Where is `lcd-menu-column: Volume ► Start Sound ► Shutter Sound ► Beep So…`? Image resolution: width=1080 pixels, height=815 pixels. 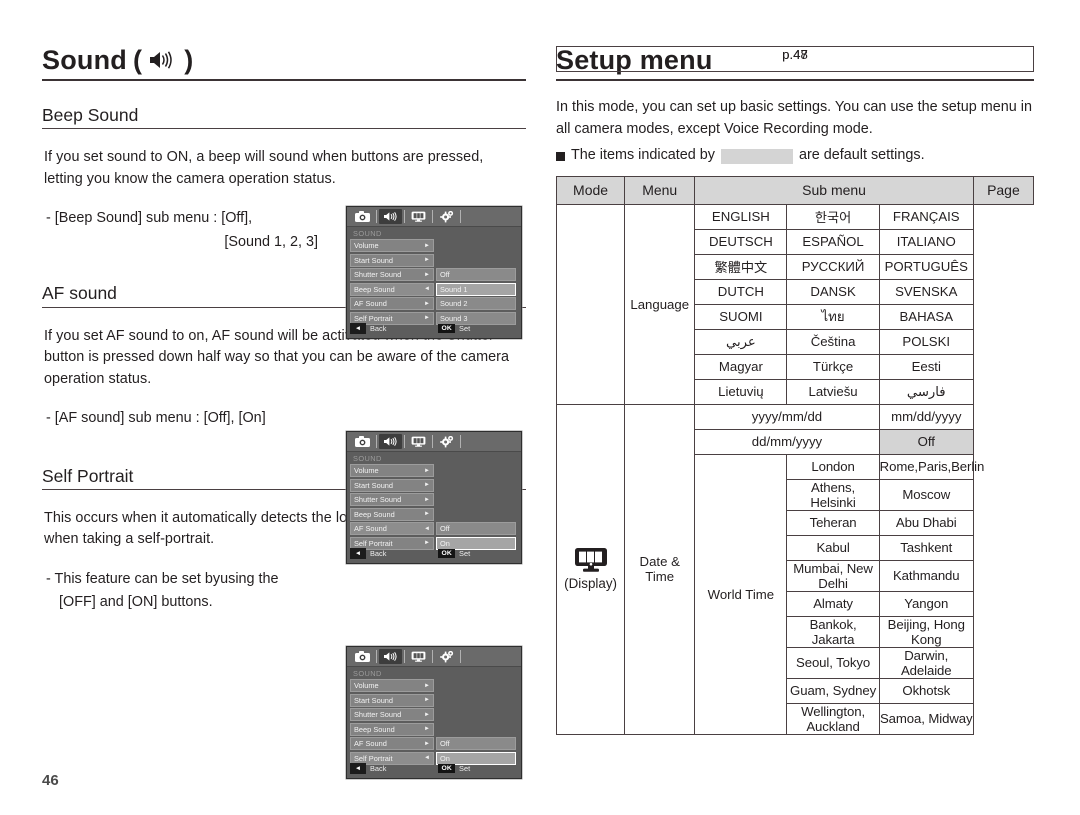 lcd-menu-column: Volume ► Start Sound ► Shutter Sound ► Beep So… is located at coordinates (392, 283).